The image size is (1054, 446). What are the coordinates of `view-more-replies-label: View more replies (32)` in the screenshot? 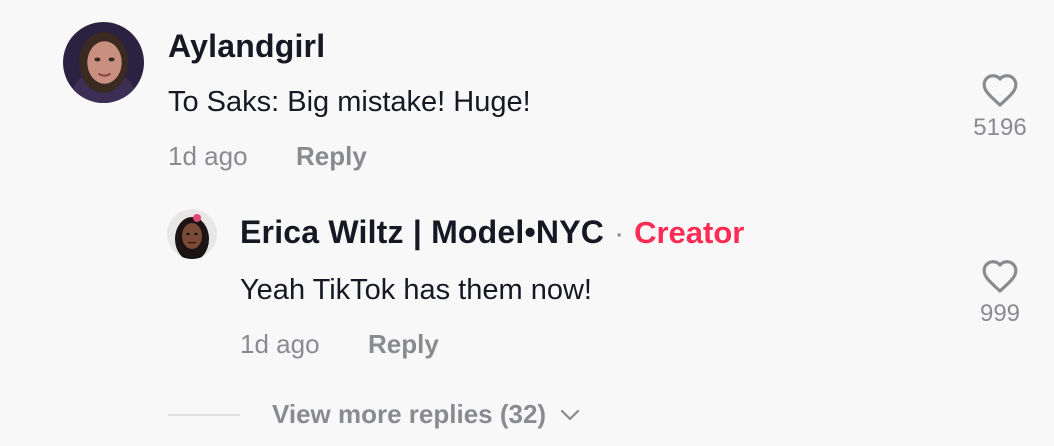 It's located at (409, 414).